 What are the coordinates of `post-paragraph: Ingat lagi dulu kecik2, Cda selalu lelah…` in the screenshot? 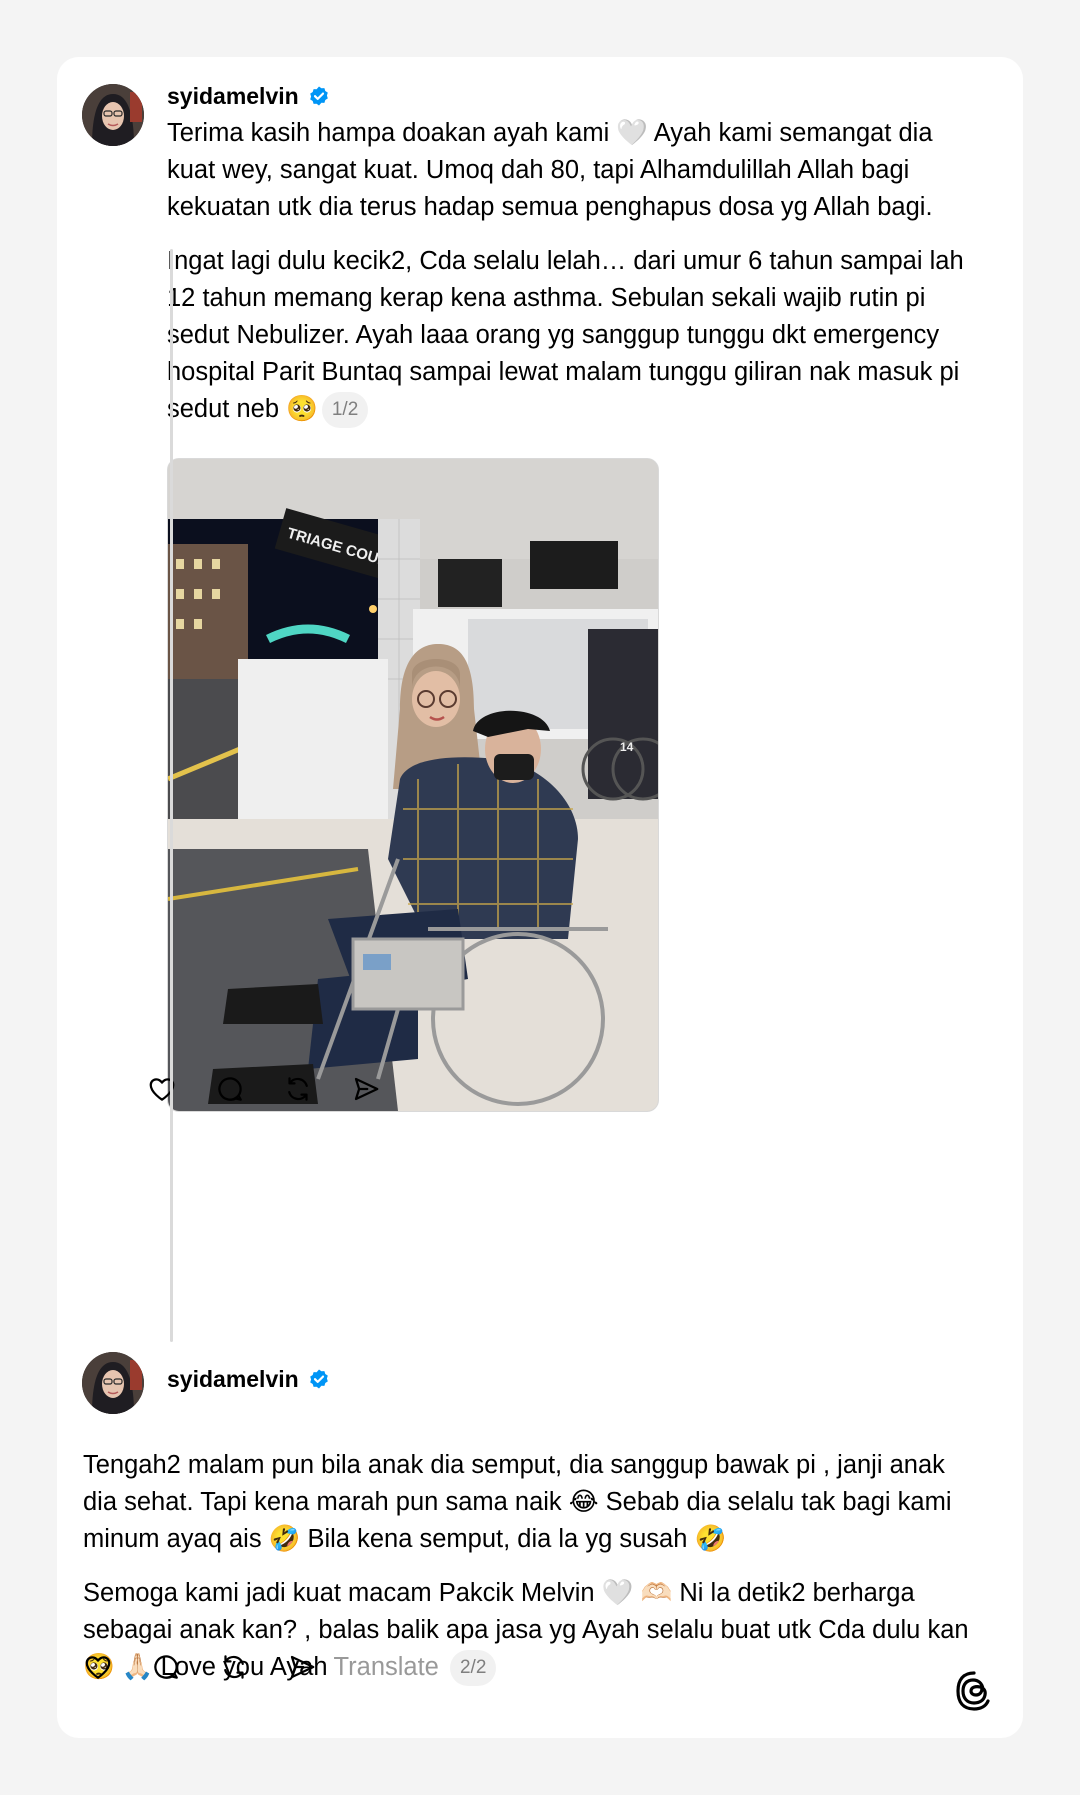 It's located at (565, 335).